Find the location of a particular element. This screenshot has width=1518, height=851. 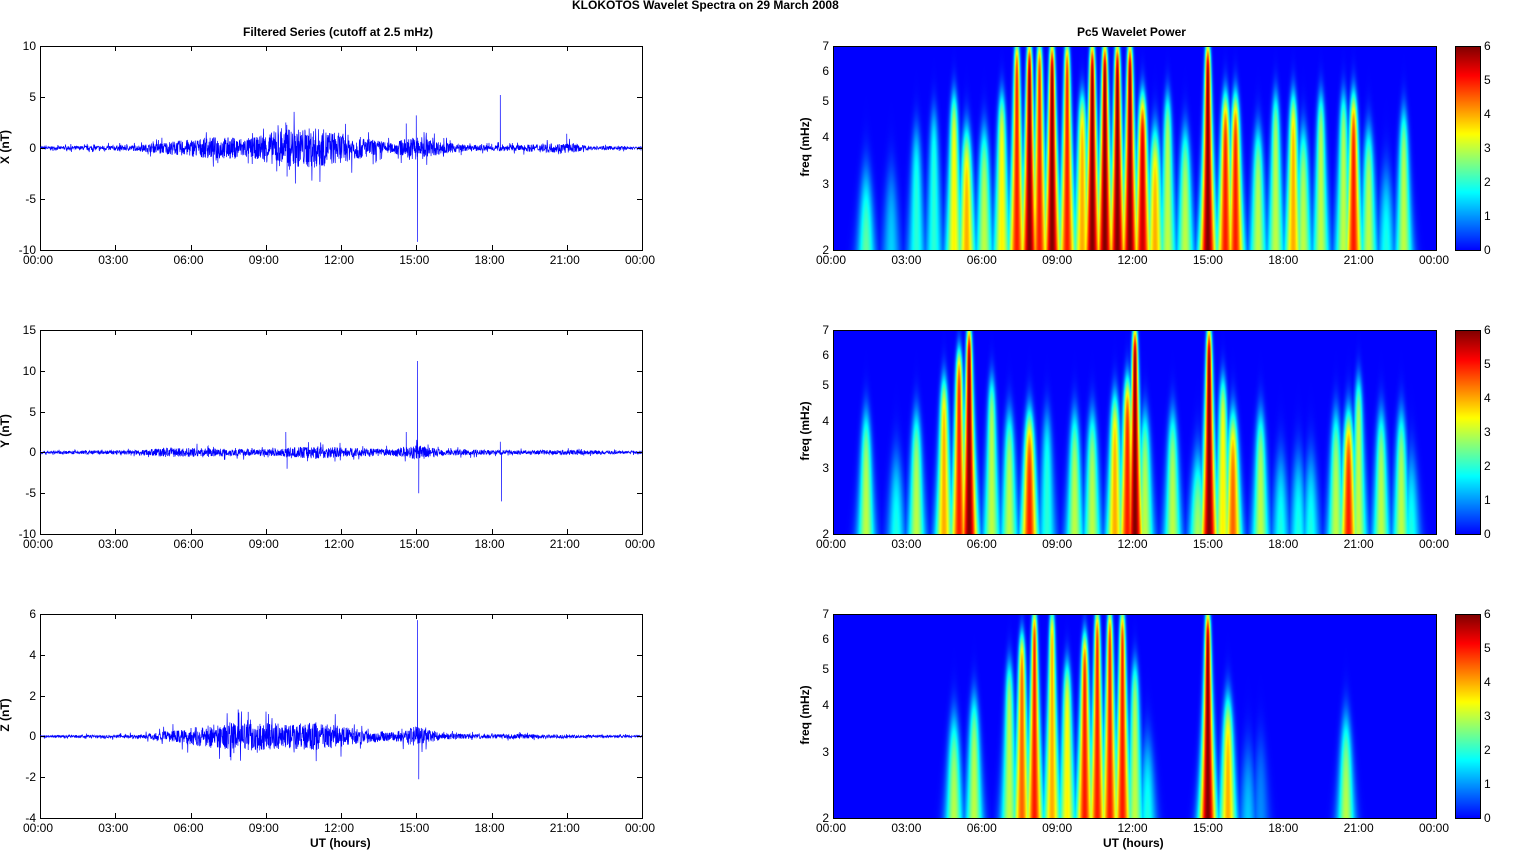

series-line-X is located at coordinates (341, 168).